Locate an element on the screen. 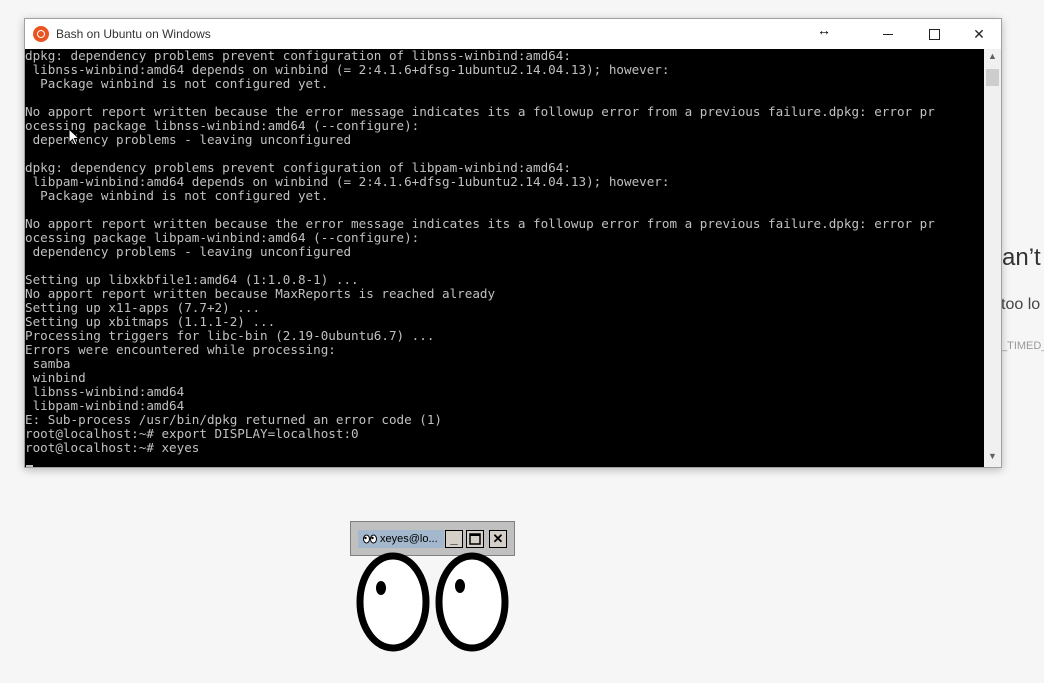 The height and width of the screenshot is (683, 1044). xeyes-maximize-icon is located at coordinates (475, 539).